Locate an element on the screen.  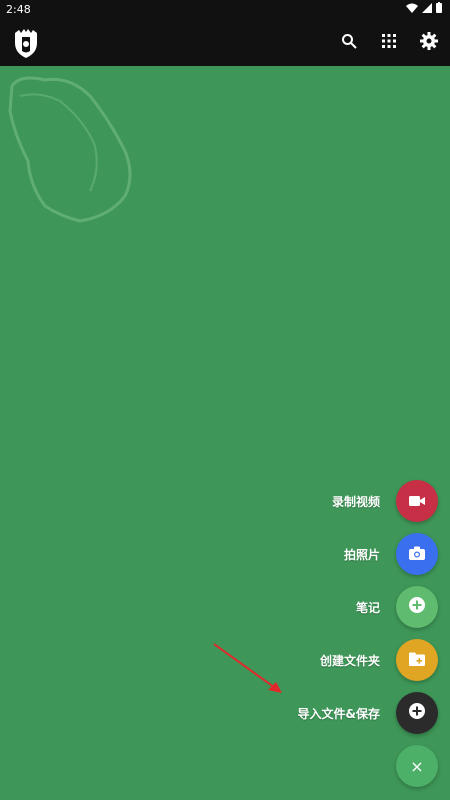
battery-icon is located at coordinates (439, 9).